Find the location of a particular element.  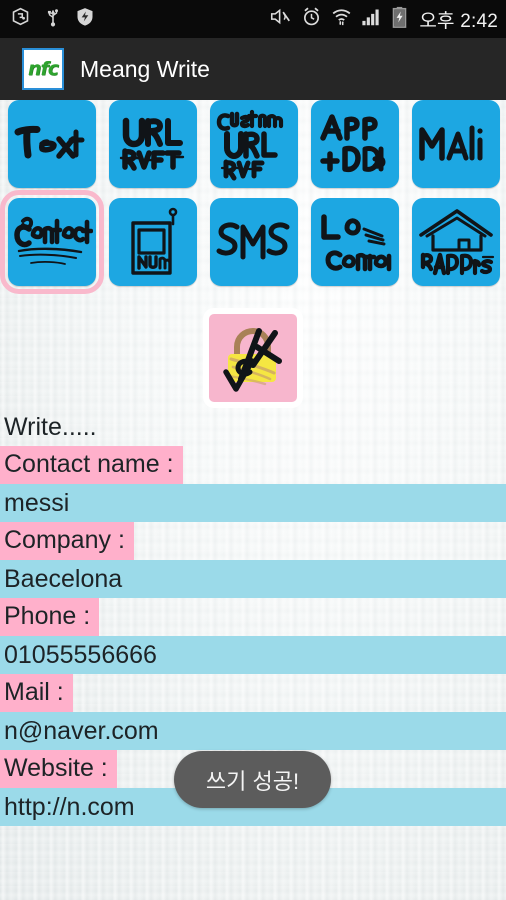

field-label-phone: Phone : is located at coordinates (253, 617).